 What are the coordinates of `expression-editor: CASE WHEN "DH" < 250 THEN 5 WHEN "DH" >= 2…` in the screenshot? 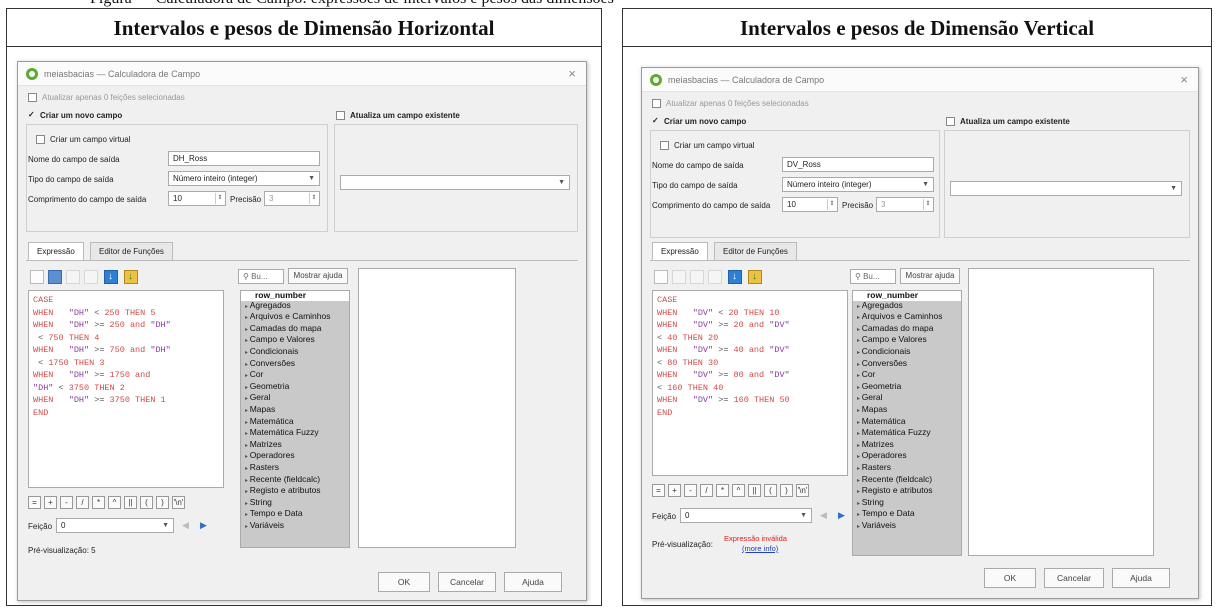 It's located at (126, 389).